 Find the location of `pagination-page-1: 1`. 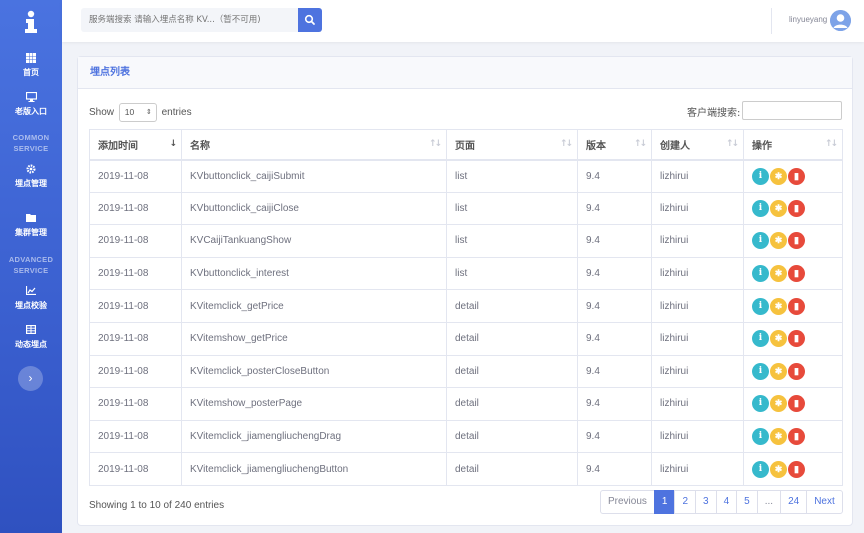

pagination-page-1: 1 is located at coordinates (664, 502).